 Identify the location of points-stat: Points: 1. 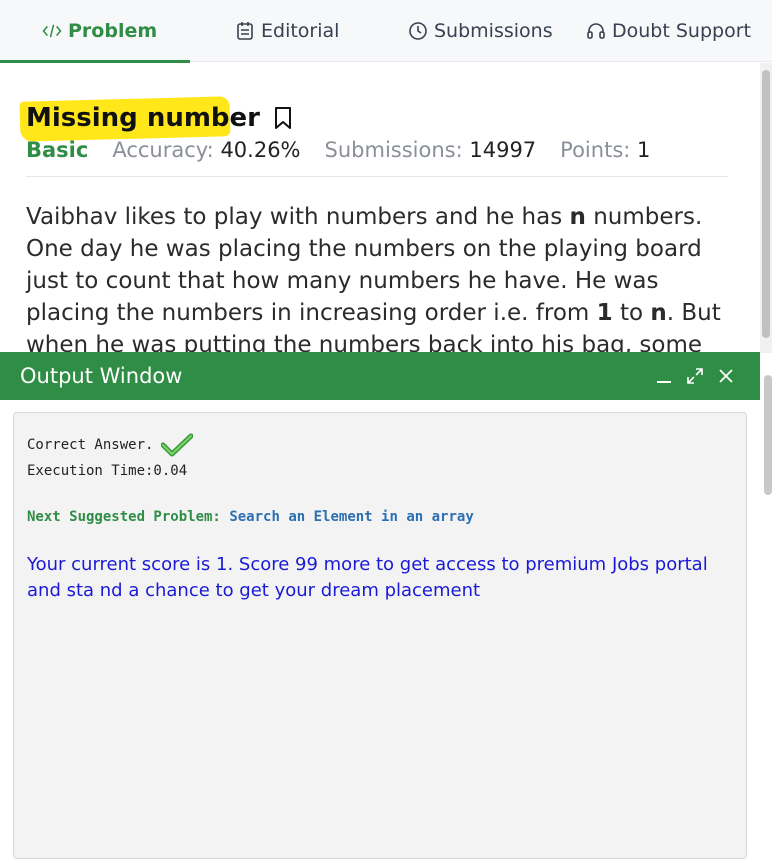
(605, 150).